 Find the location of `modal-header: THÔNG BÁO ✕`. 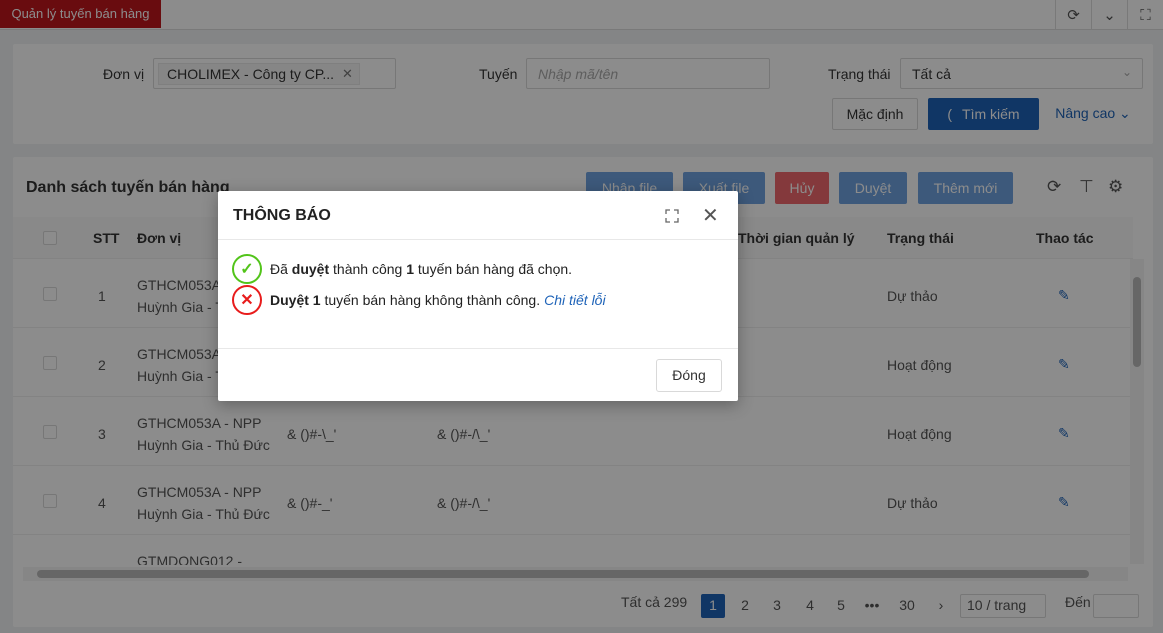

modal-header: THÔNG BÁO ✕ is located at coordinates (478, 215).